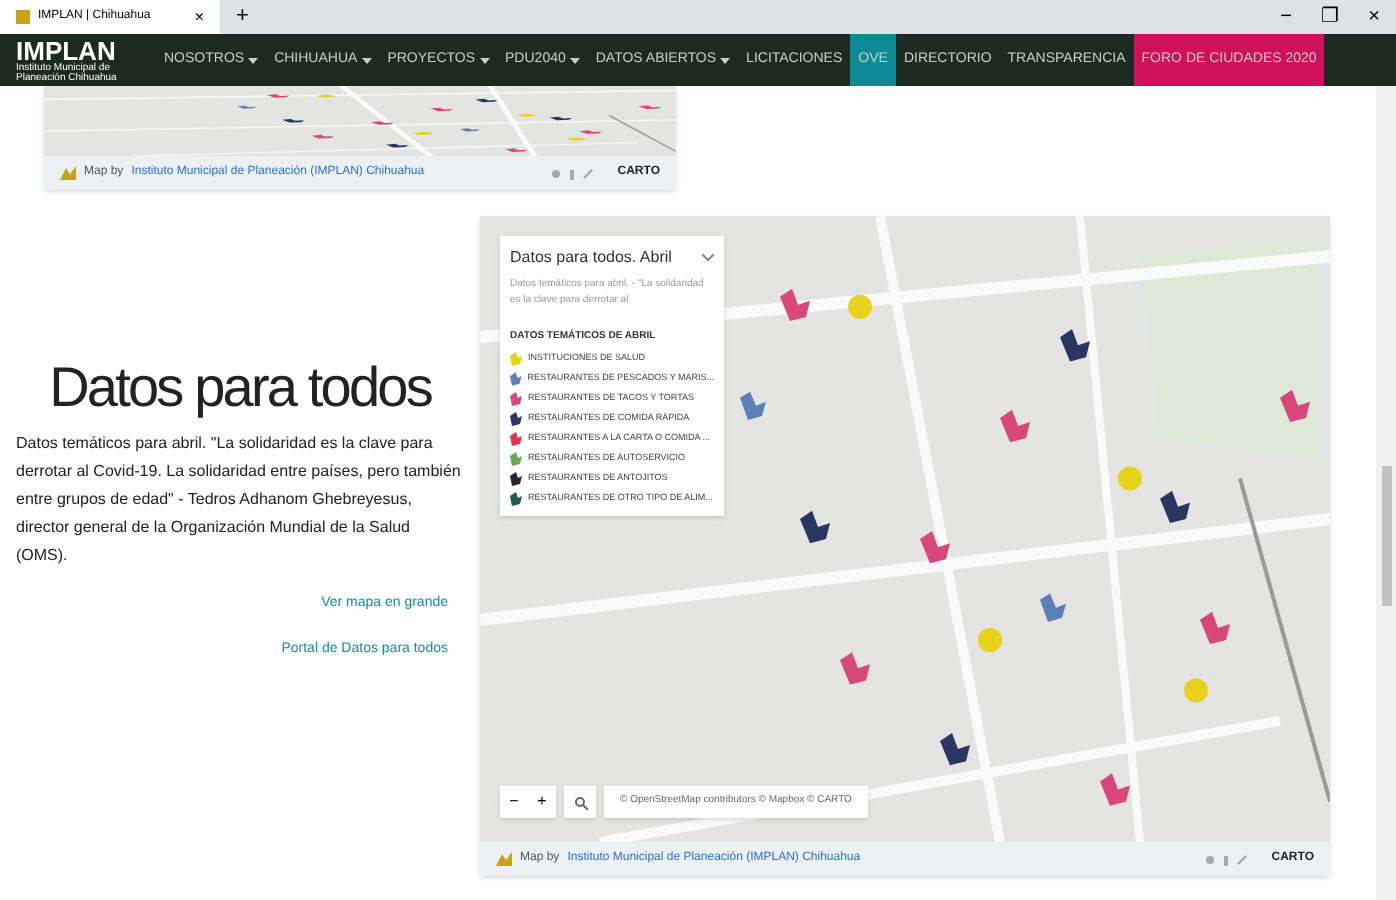  I want to click on search-button, so click(580, 802).